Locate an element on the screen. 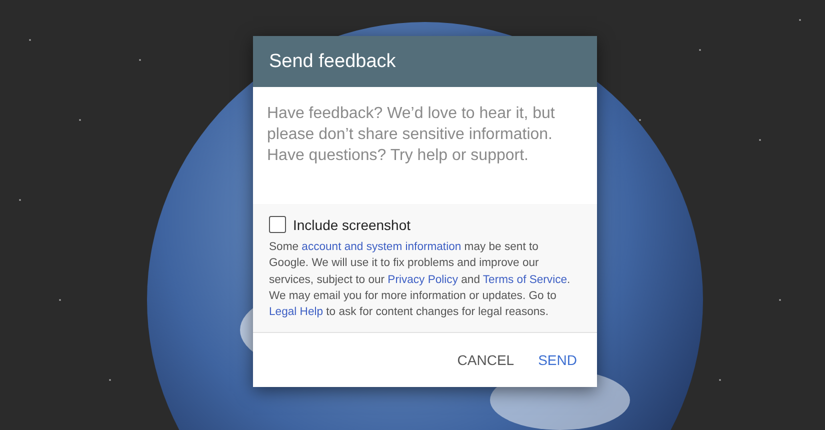  send-button: SEND is located at coordinates (557, 360).